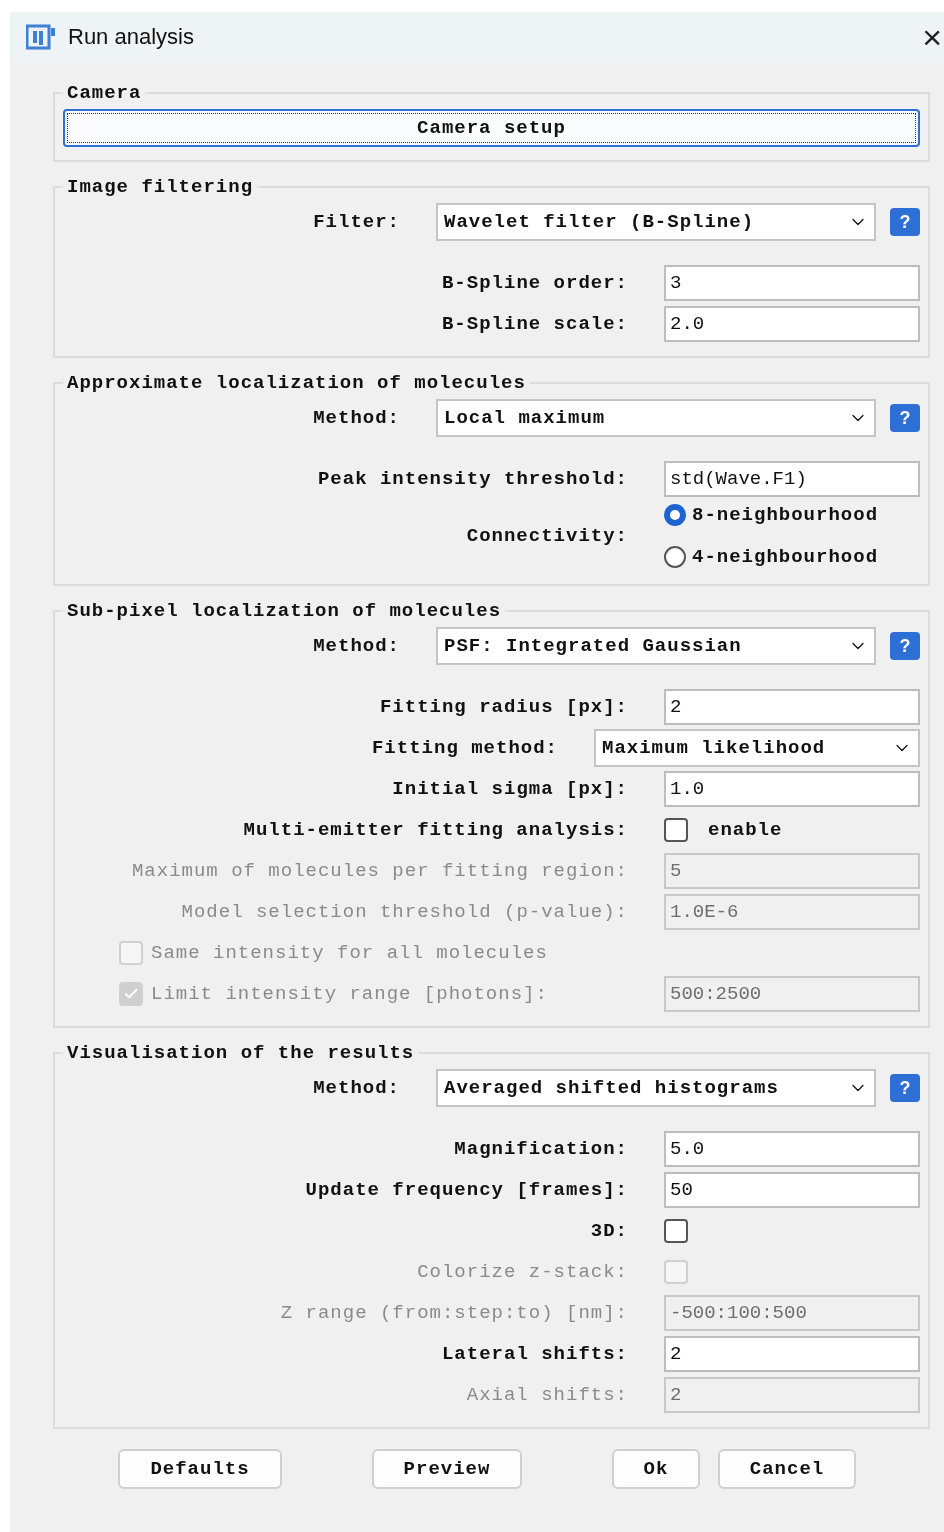  Describe the element at coordinates (656, 222) in the screenshot. I see `dropdown: Wavelet filter (B-Spline)` at that location.